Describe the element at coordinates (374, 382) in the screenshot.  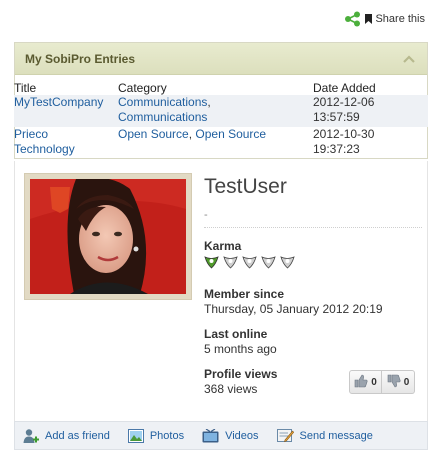
I see `like-count: 0` at that location.